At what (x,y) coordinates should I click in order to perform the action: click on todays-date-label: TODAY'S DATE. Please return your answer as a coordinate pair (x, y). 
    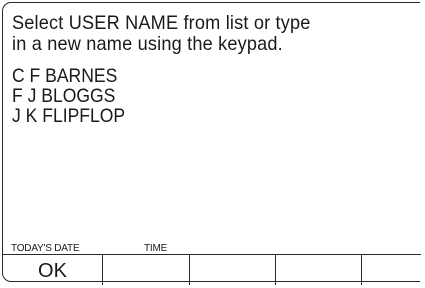
    Looking at the image, I should click on (45, 248).